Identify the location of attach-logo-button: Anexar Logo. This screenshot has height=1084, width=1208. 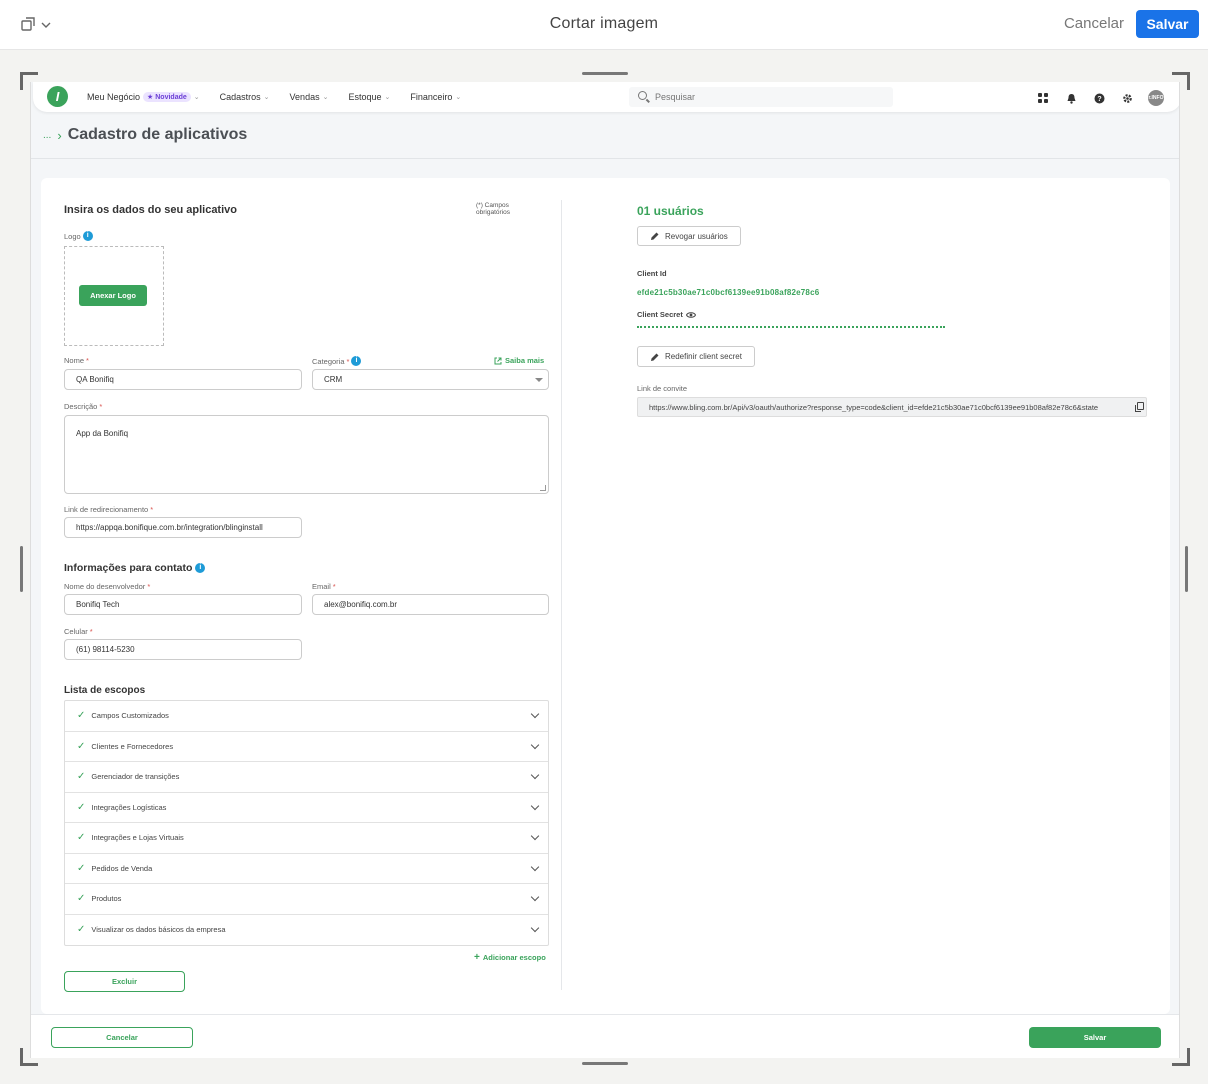
(113, 295).